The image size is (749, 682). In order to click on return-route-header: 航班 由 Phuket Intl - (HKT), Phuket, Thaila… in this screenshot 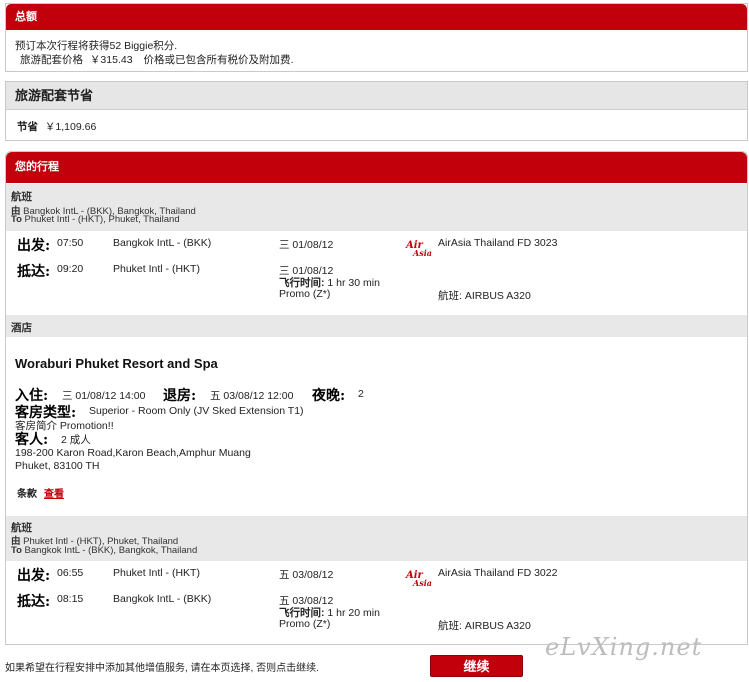, I will do `click(376, 538)`.